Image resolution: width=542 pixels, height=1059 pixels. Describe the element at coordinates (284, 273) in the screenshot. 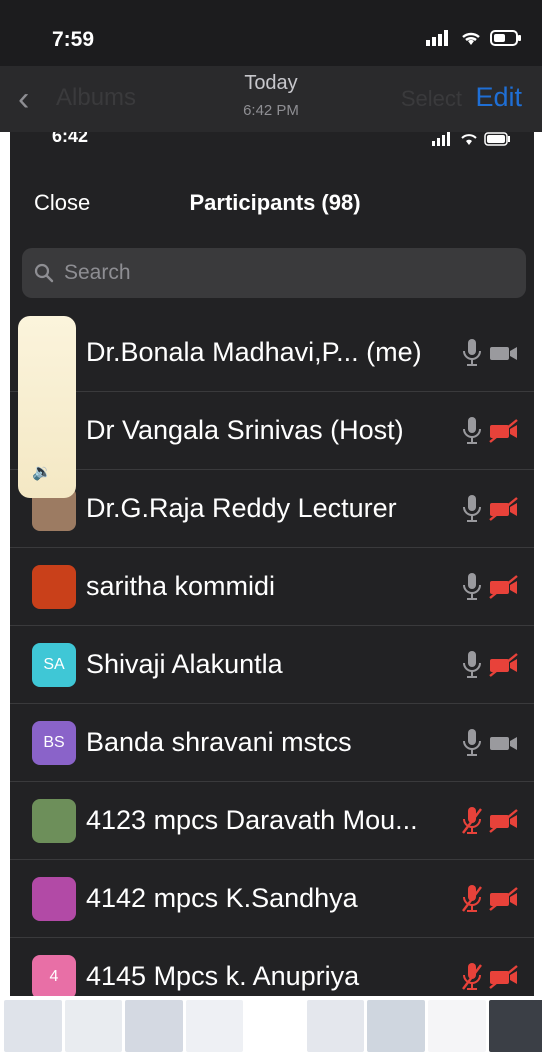

I see `search-input` at that location.